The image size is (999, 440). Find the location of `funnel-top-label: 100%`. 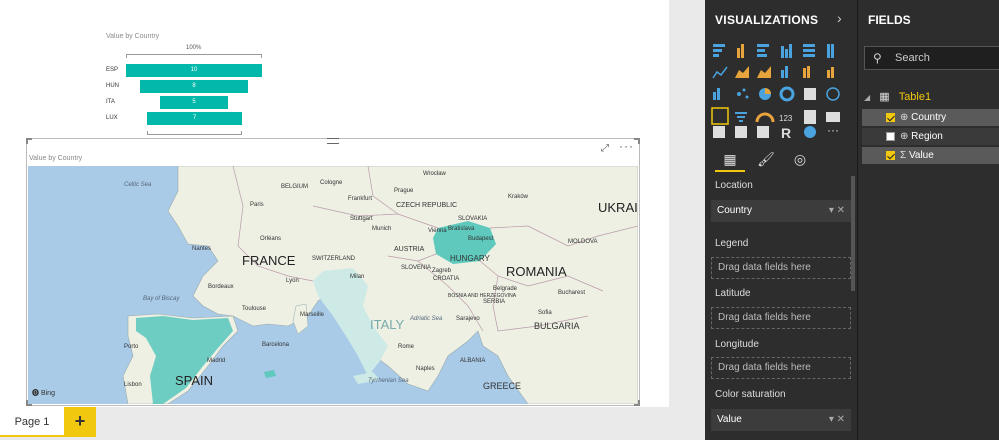

funnel-top-label: 100% is located at coordinates (194, 48).